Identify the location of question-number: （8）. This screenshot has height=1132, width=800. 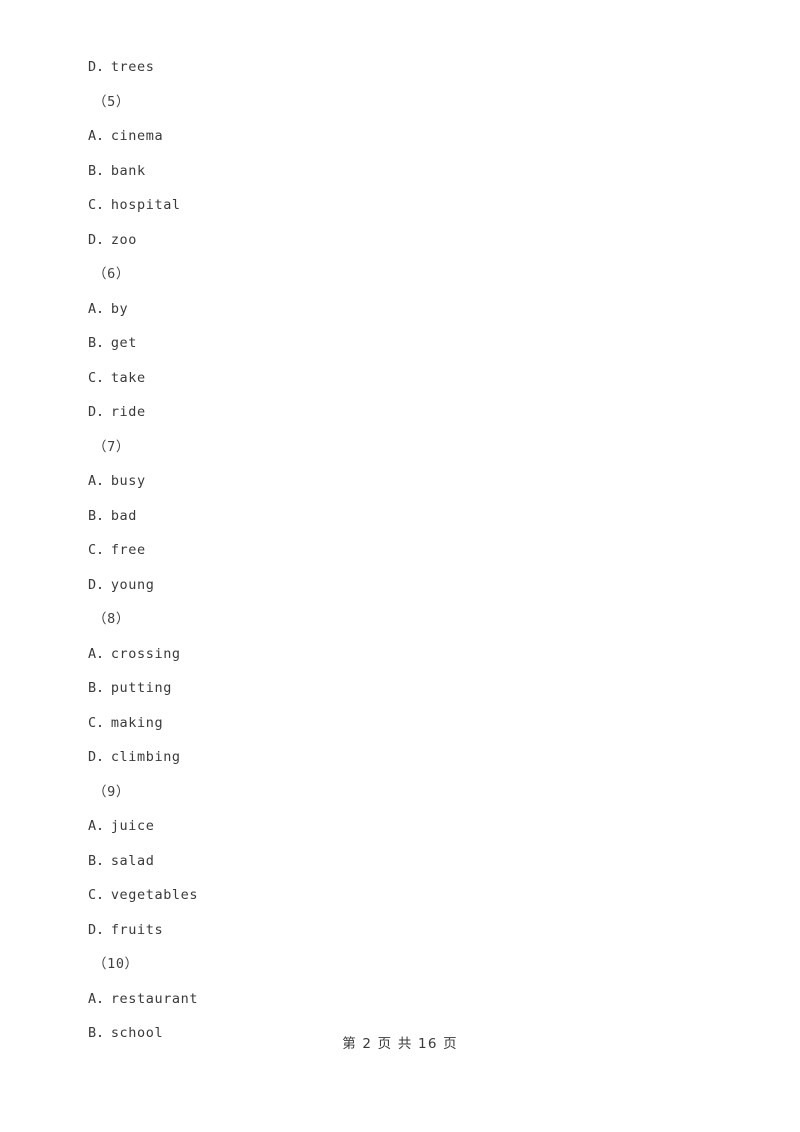
(111, 619).